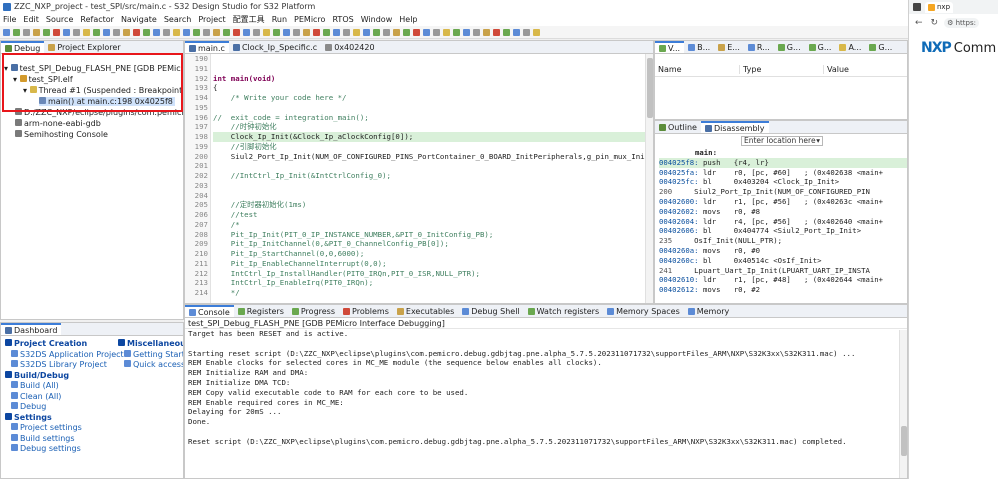 Image resolution: width=998 pixels, height=479 pixels. Describe the element at coordinates (429, 79) in the screenshot. I see `code-line: int main(void)` at that location.